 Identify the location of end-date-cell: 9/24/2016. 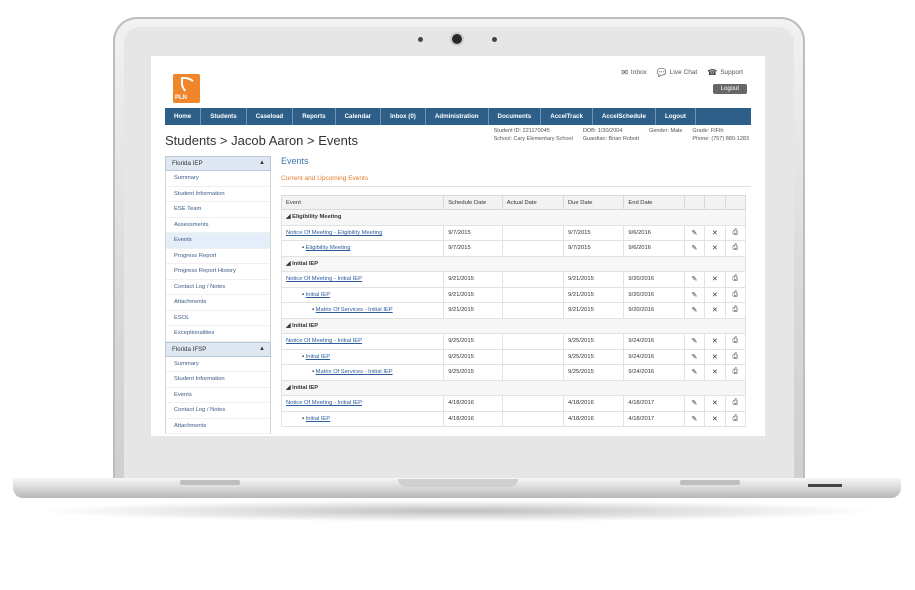
(654, 356).